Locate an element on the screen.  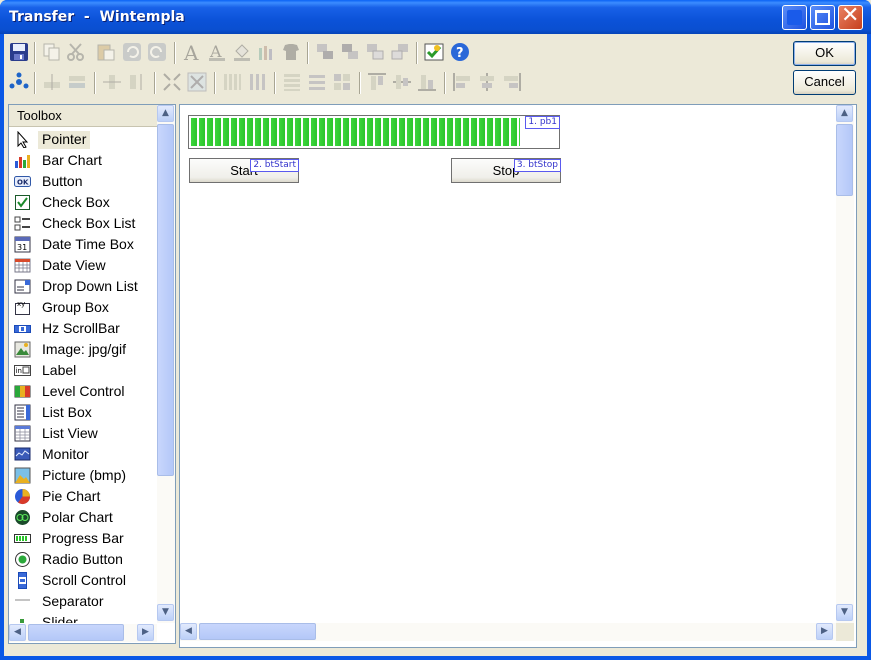
slider-icon is located at coordinates (22, 621).